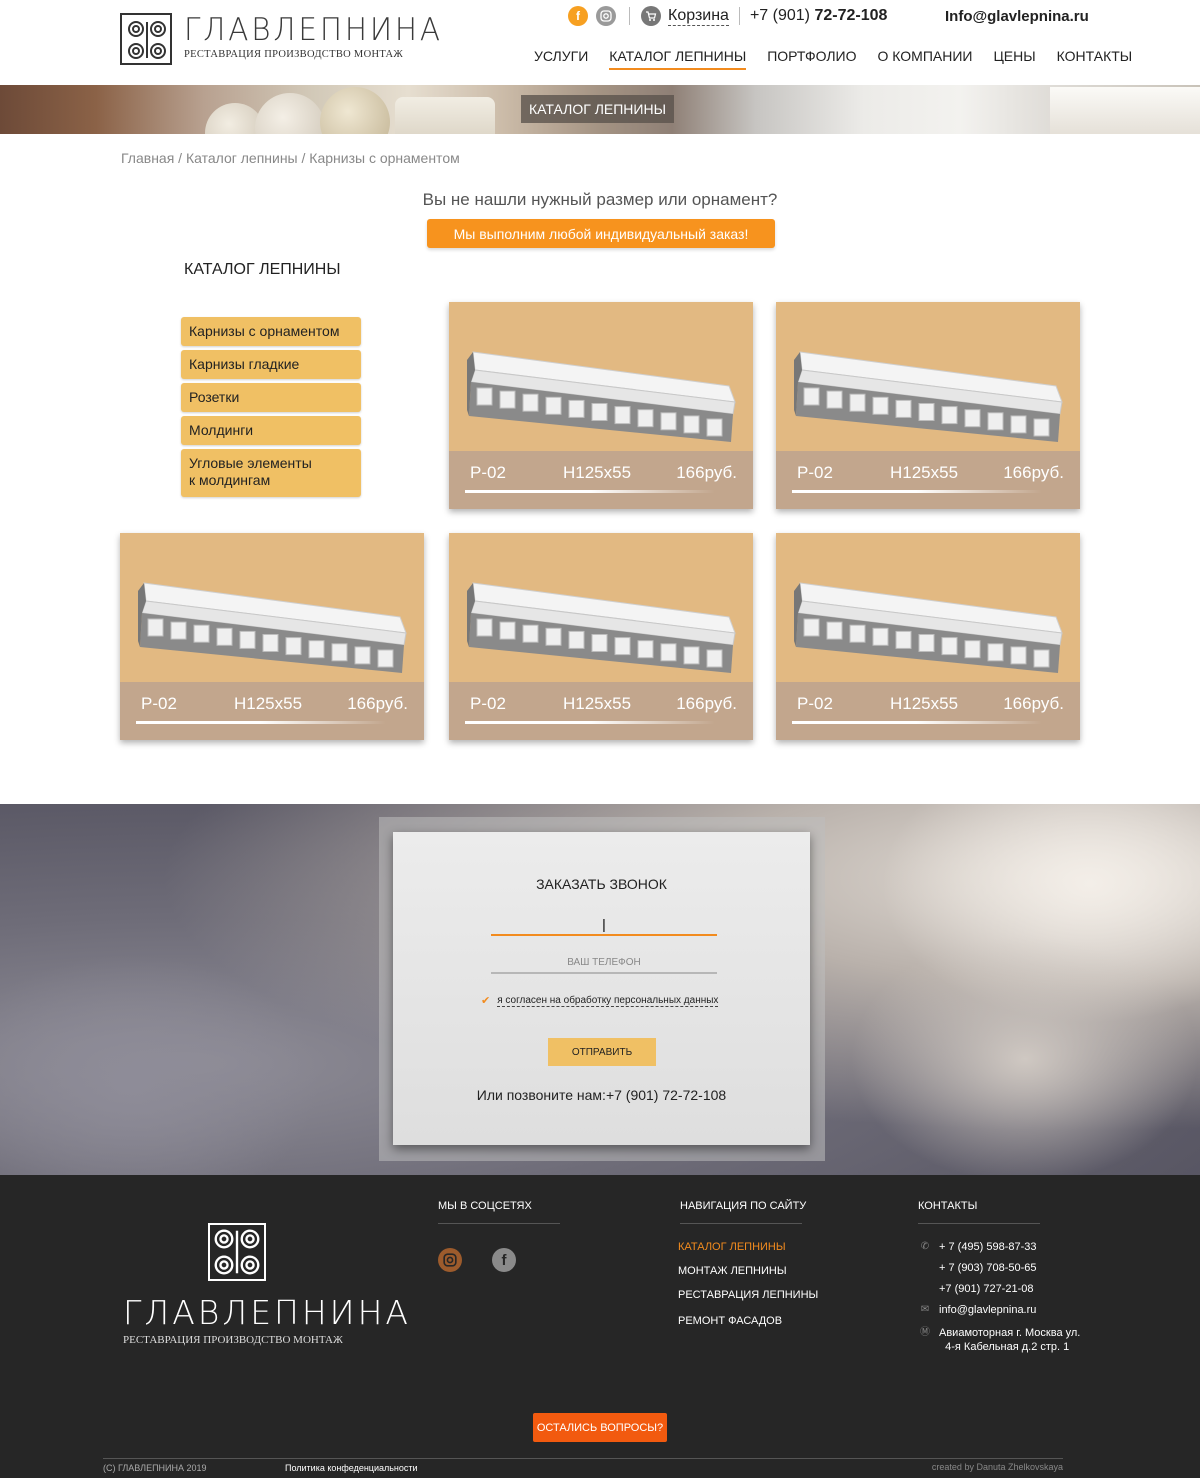 The image size is (1200, 1478). Describe the element at coordinates (271, 364) in the screenshot. I see `catalog-item-smooth-cornices: Карнизы гладкие` at that location.